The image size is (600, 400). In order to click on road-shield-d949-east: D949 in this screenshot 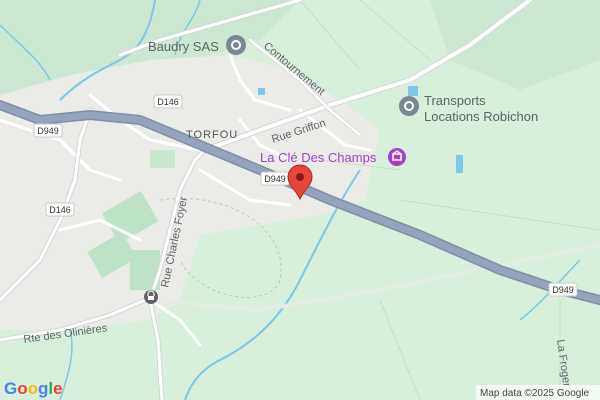, I will do `click(563, 289)`.